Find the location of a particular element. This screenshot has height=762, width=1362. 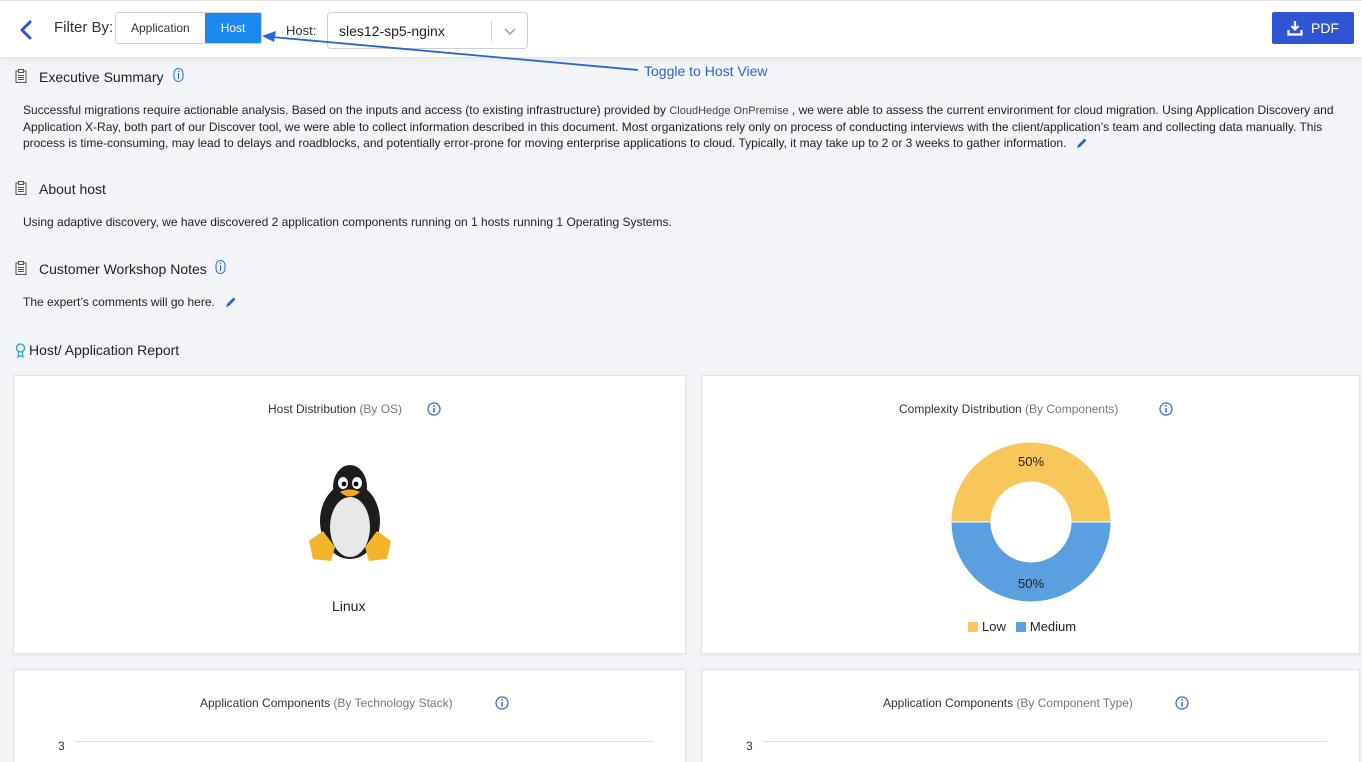

workshop-notes-text: The expert’s comments will go here. is located at coordinates (130, 302).